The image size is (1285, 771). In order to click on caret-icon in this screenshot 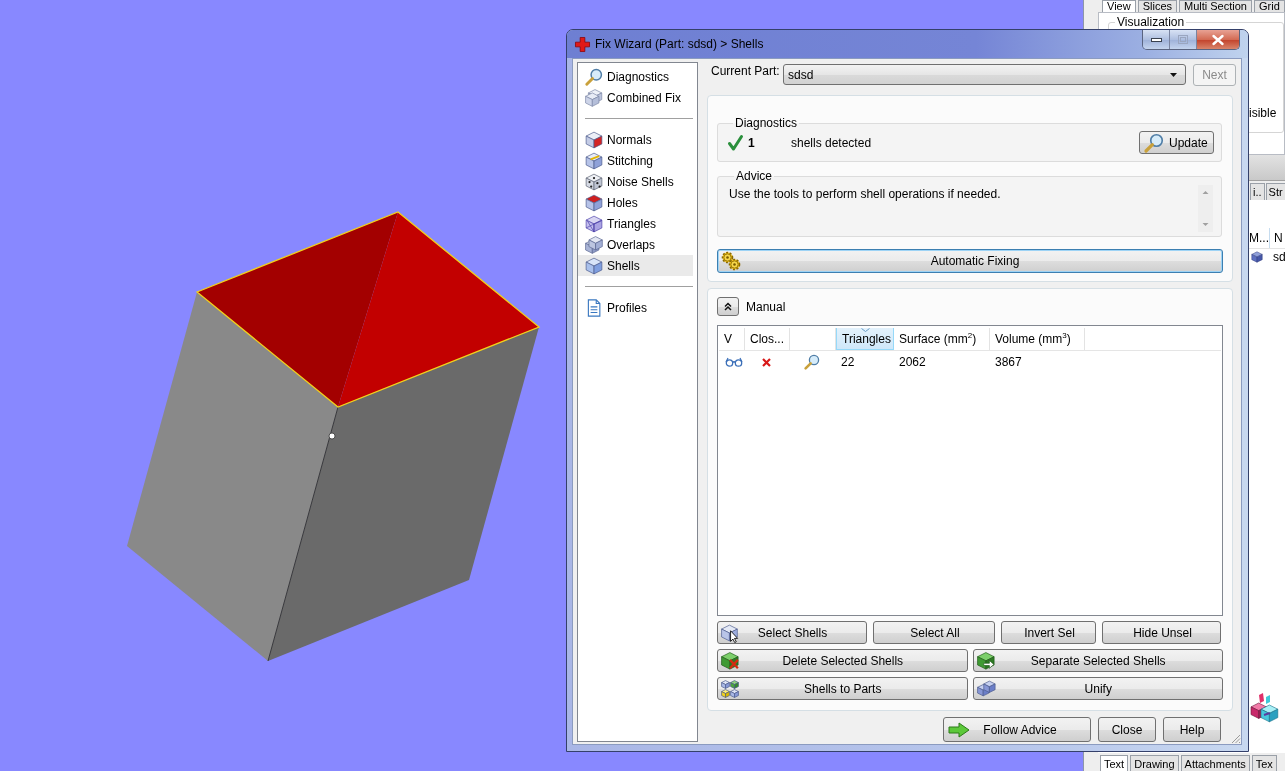, I will do `click(1173, 74)`.